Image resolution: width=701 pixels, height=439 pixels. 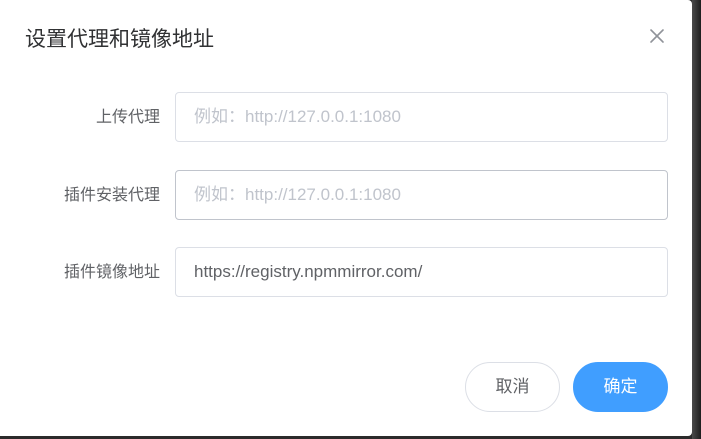 What do you see at coordinates (620, 387) in the screenshot?
I see `confirm-button: 确定` at bounding box center [620, 387].